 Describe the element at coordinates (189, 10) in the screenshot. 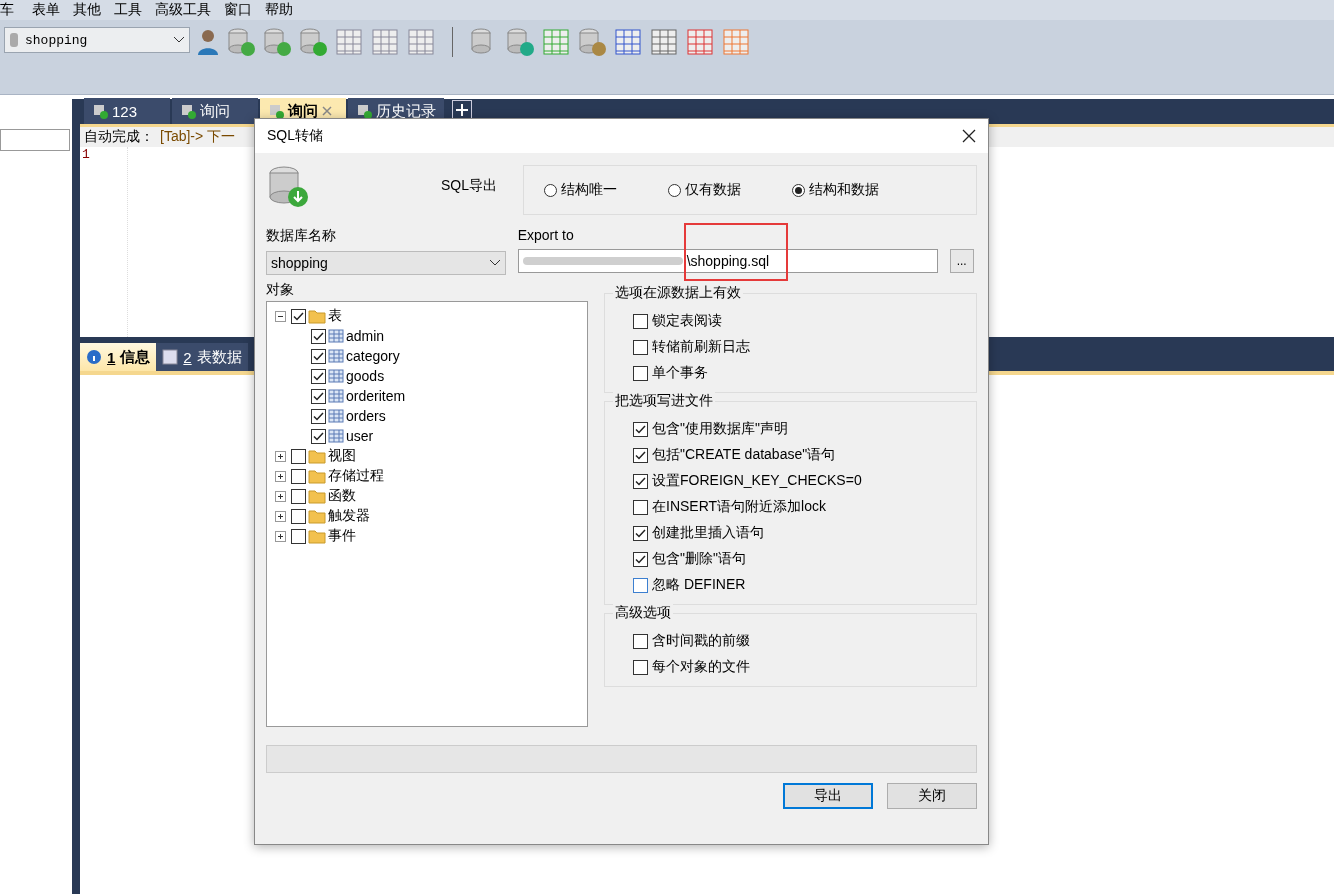

I see `menu-item: 高级工具` at that location.